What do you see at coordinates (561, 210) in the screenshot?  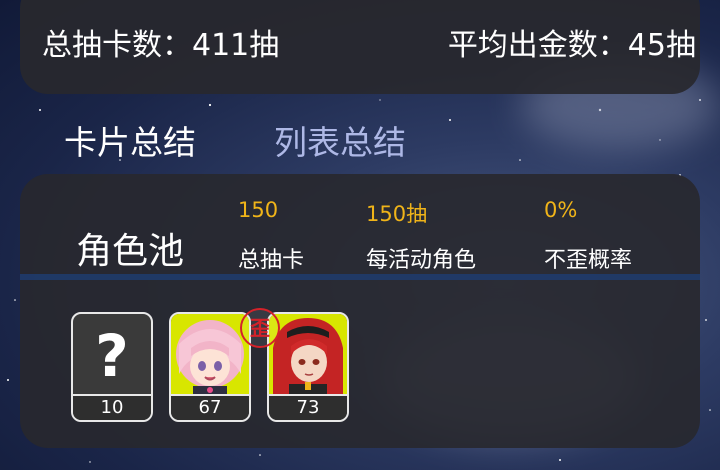 I see `stat-no-lose-rate-value: 0%` at bounding box center [561, 210].